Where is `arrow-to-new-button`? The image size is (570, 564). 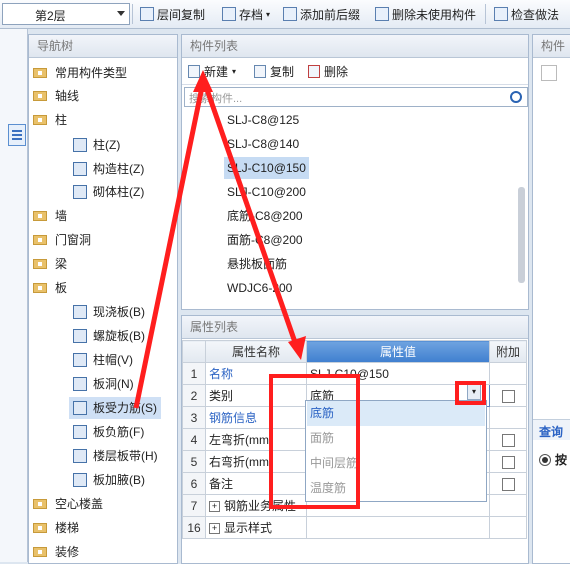
arrow-to-new-button is located at coordinates (169, 245).